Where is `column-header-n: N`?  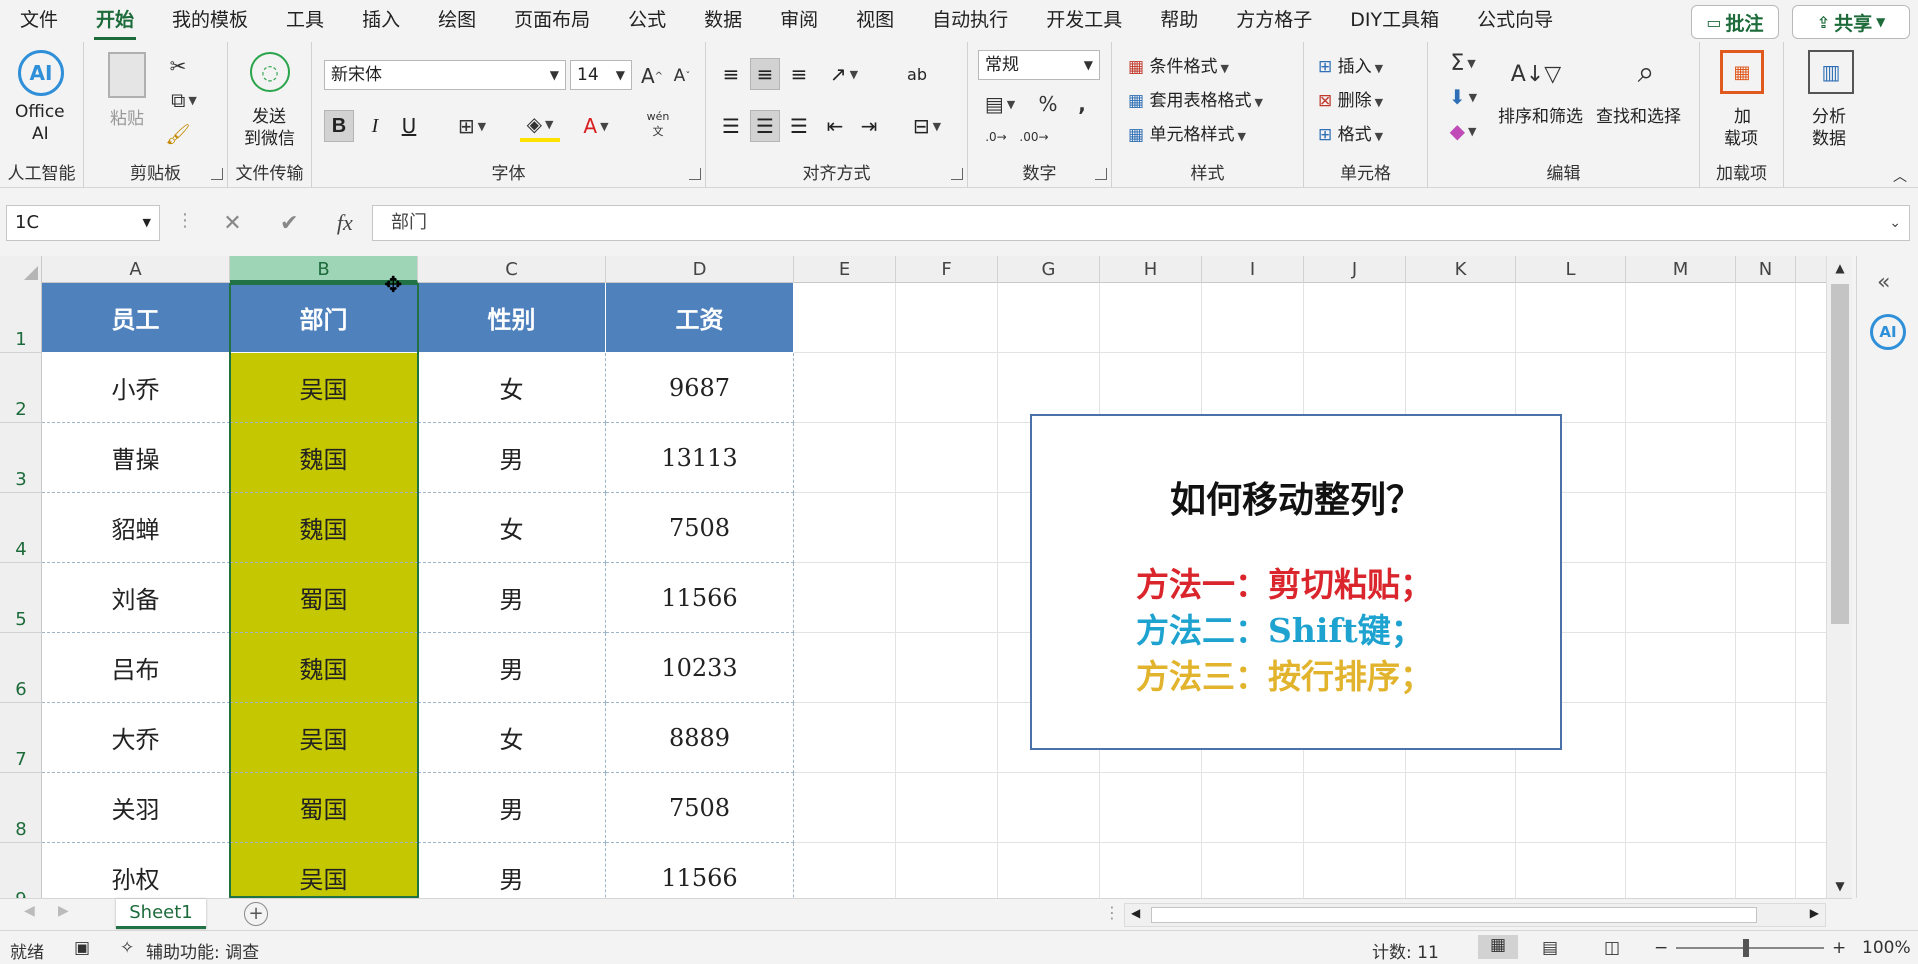 column-header-n: N is located at coordinates (1766, 269).